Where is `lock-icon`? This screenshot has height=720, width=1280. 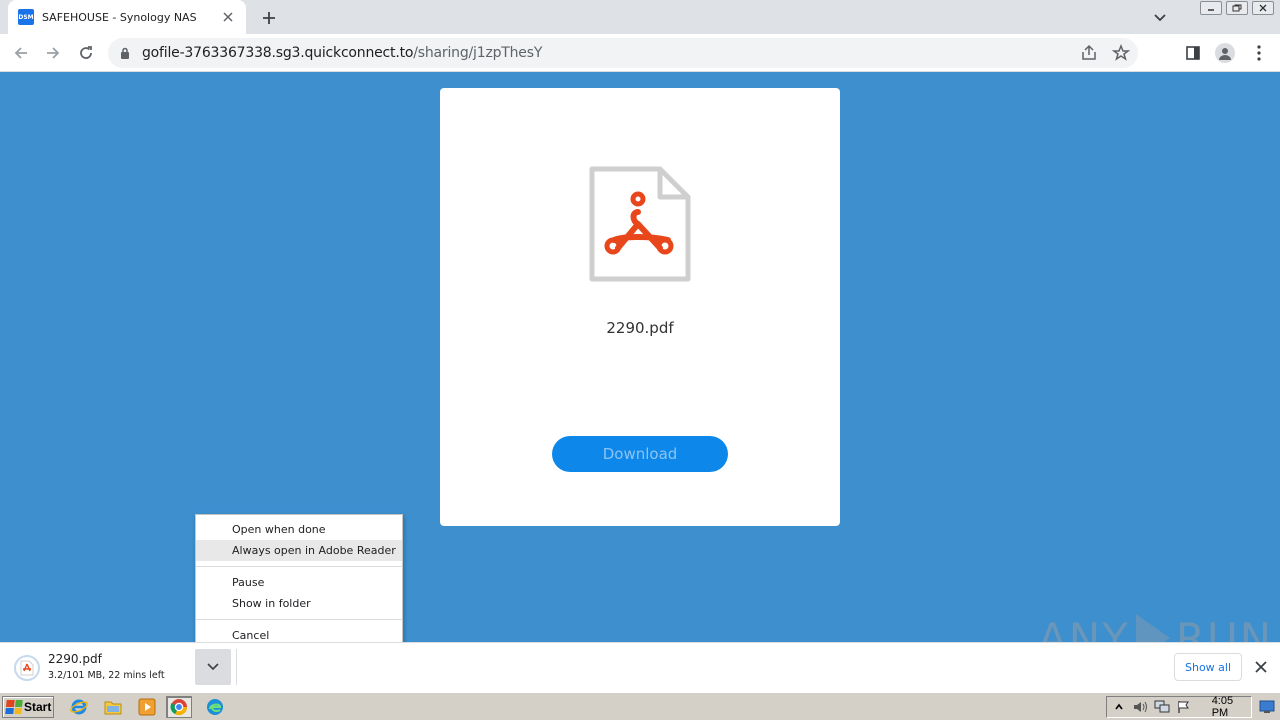
lock-icon is located at coordinates (126, 53).